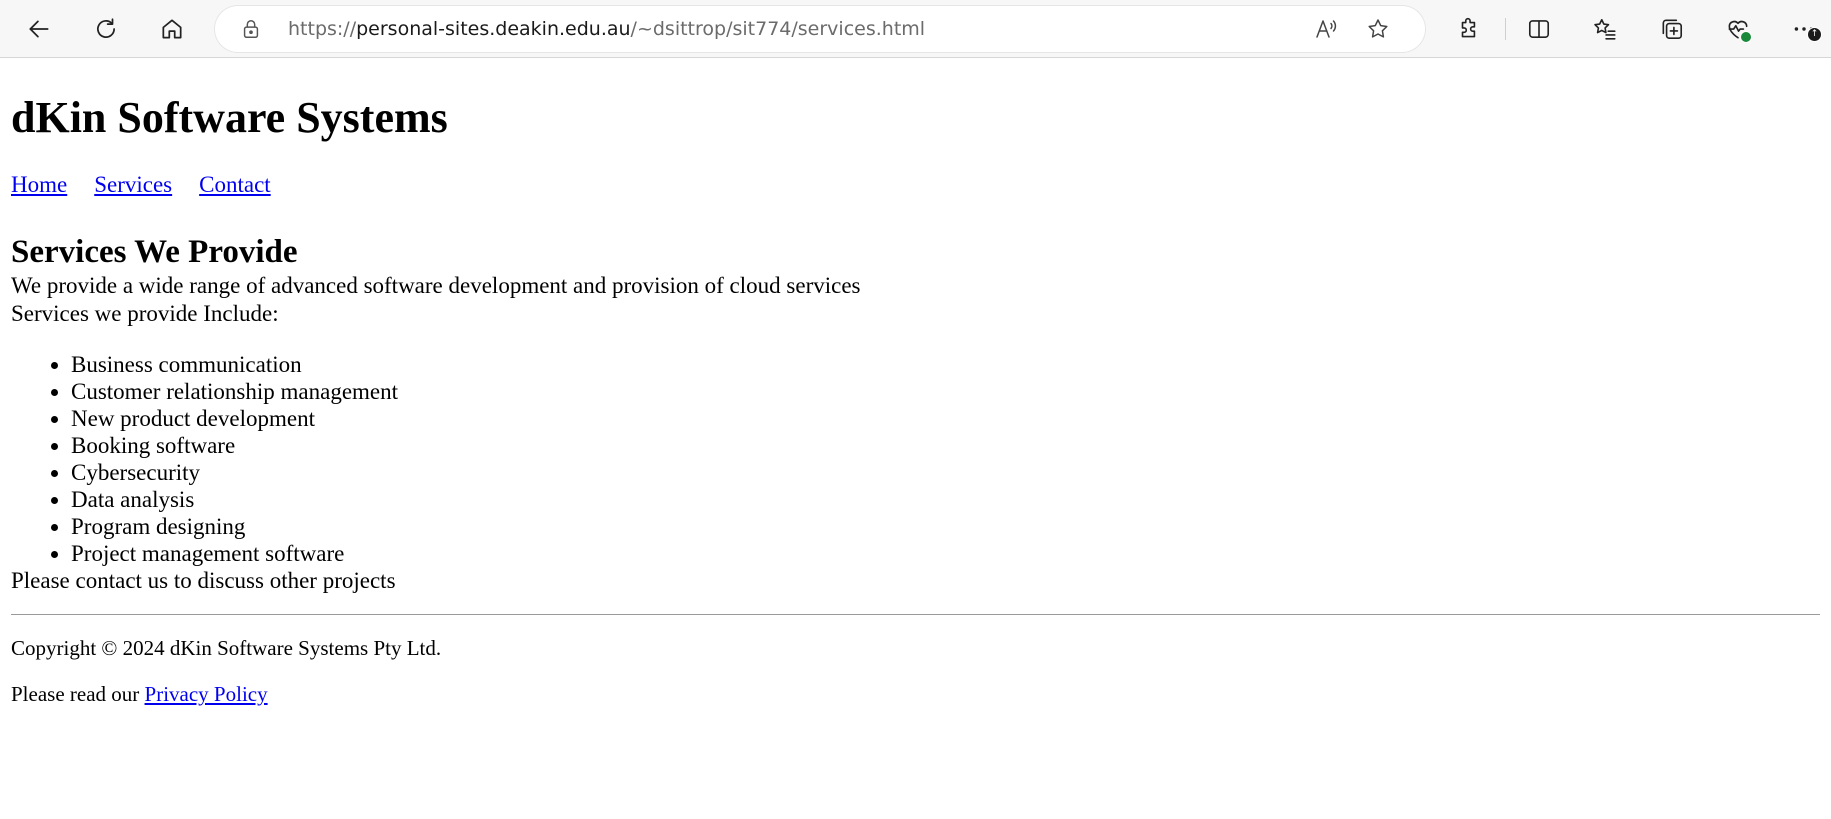 This screenshot has height=819, width=1831. What do you see at coordinates (251, 29) in the screenshot?
I see `lock-icon` at bounding box center [251, 29].